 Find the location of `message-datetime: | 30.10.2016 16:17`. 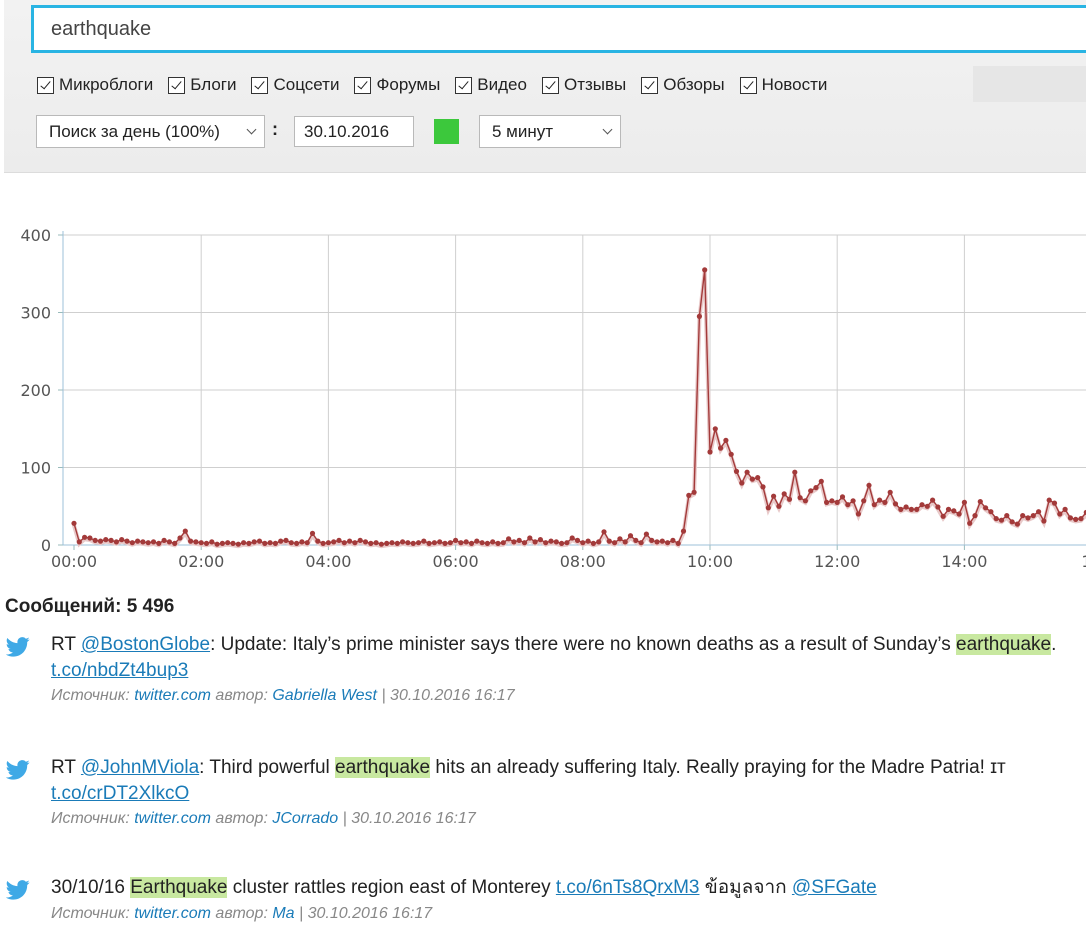

message-datetime: | 30.10.2016 16:17 is located at coordinates (448, 695).